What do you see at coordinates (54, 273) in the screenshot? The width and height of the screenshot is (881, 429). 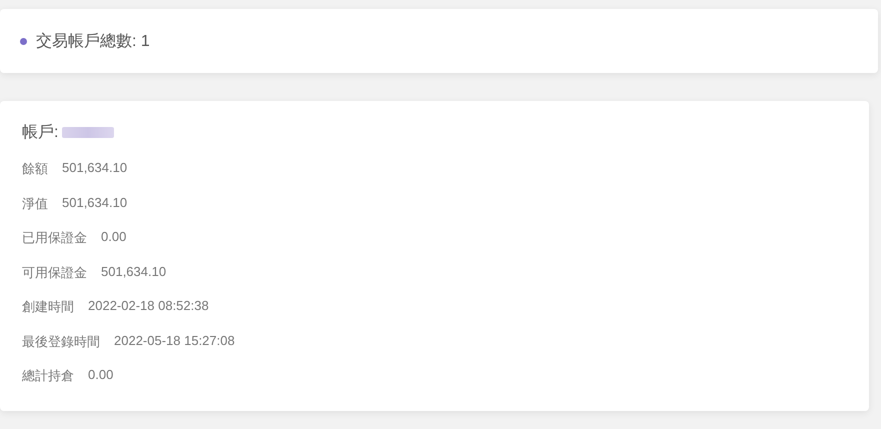 I see `field-label: 可用保證金` at bounding box center [54, 273].